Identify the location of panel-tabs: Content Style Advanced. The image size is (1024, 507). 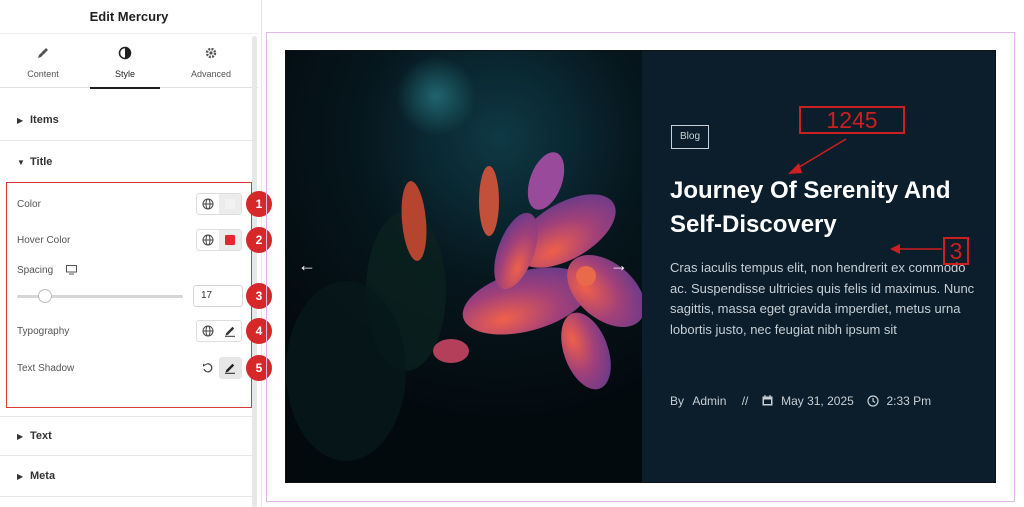
(129, 62).